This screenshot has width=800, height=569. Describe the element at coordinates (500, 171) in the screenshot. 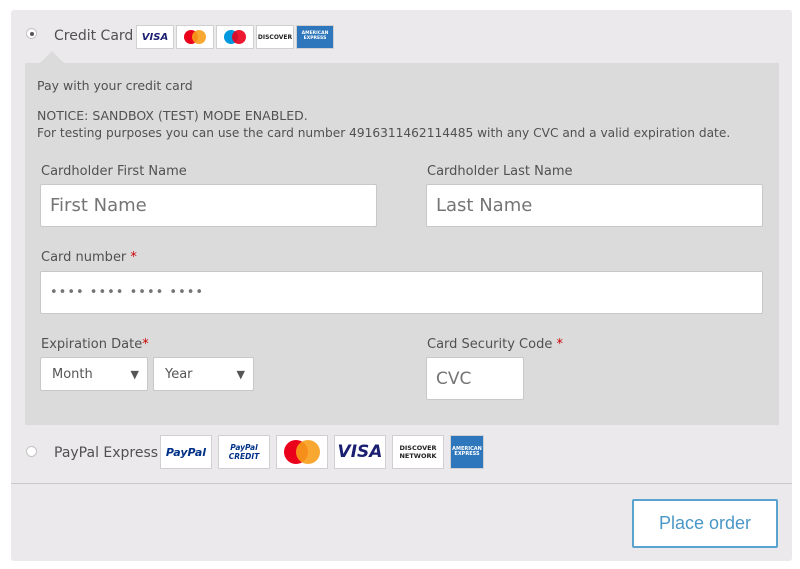

I see `last-name-label: Cardholder Last Name` at that location.